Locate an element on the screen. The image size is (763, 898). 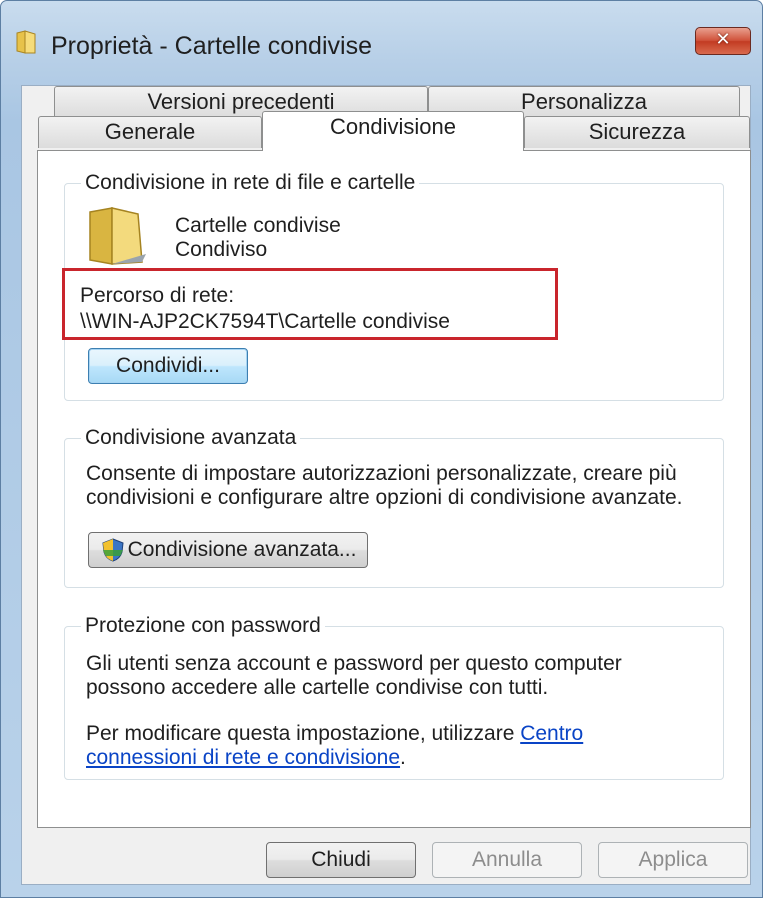
close-dialog-label: Chiudi is located at coordinates (341, 859).